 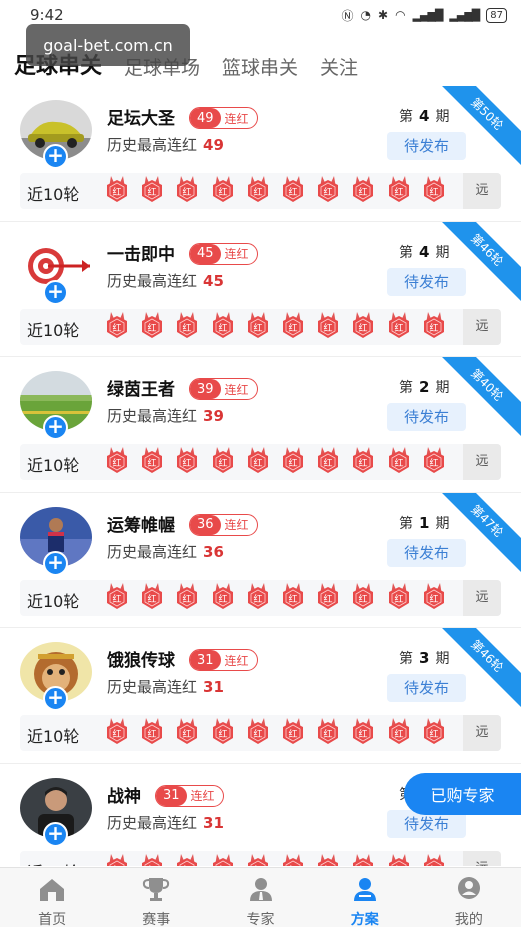 I want to click on tab-2: 篮球串关, so click(x=260, y=66).